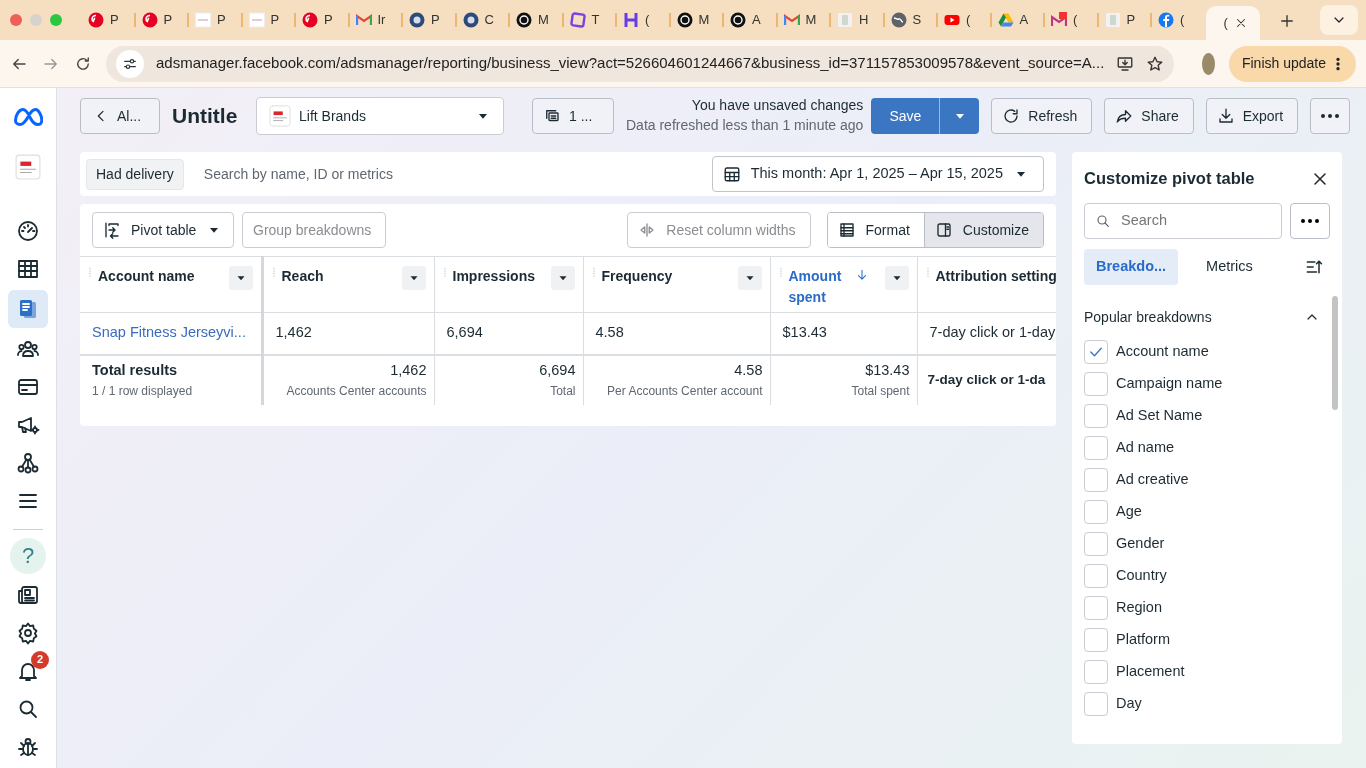 Image resolution: width=1366 pixels, height=768 pixels. I want to click on save-options-button, so click(959, 116).